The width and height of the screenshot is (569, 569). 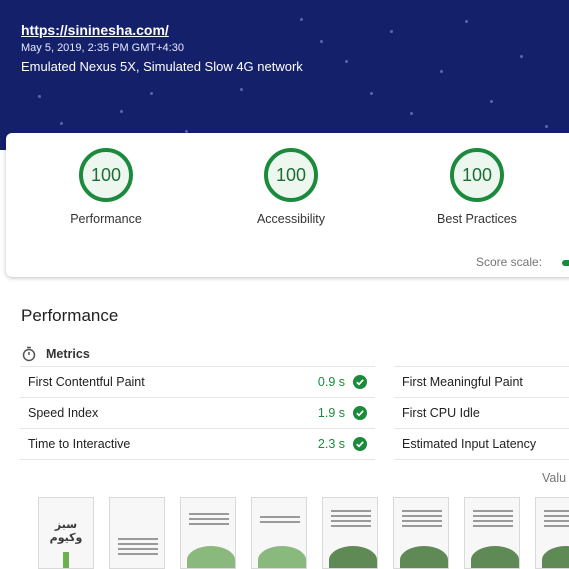 I want to click on filmstrip: سبز وکیوم, so click(x=303, y=533).